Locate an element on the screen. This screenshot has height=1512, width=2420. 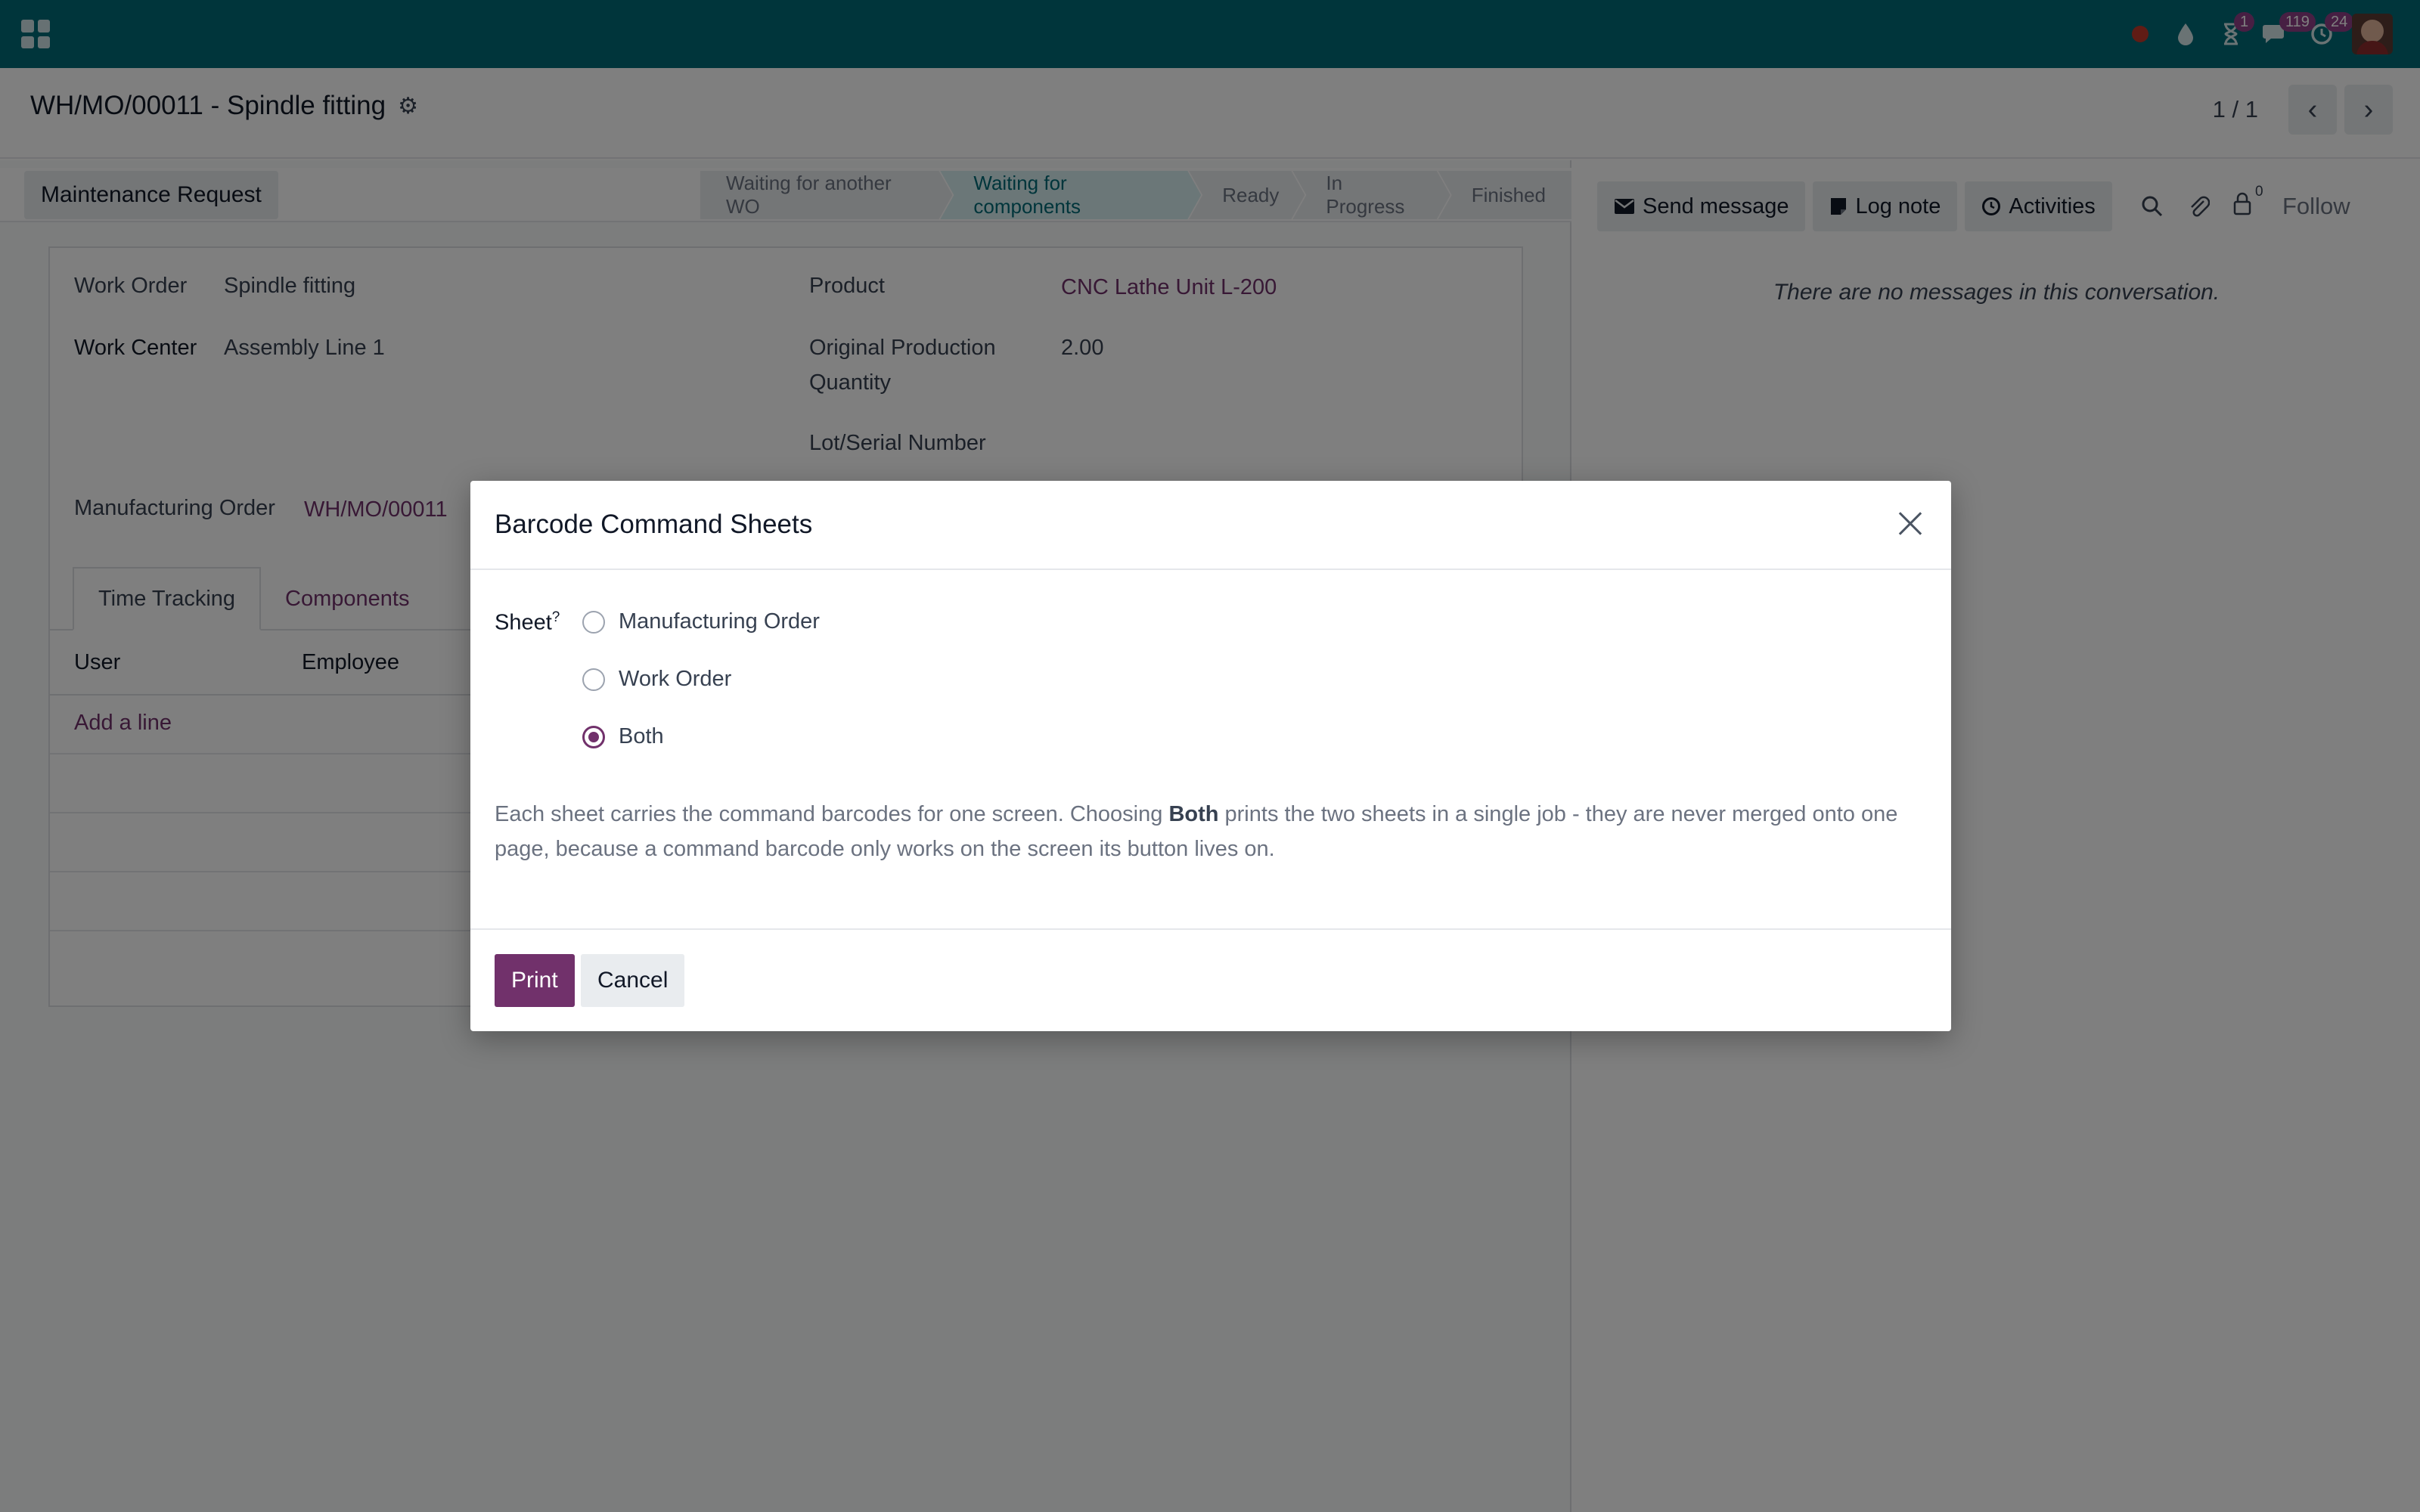
radio-label: Both is located at coordinates (641, 736).